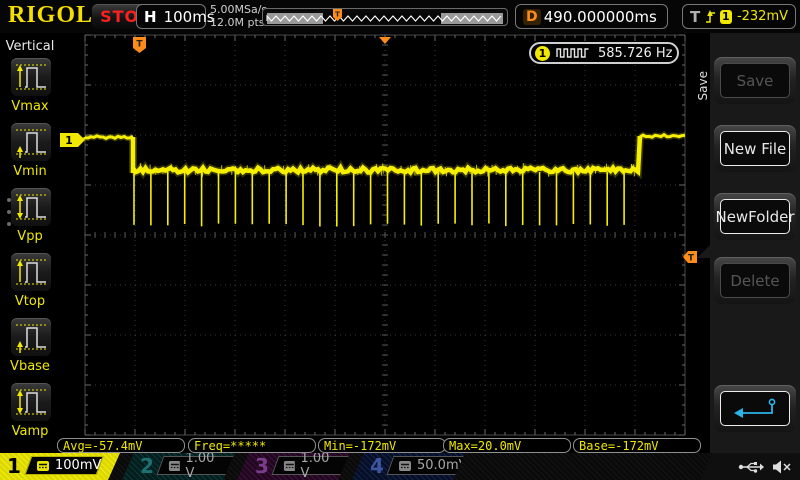 The height and width of the screenshot is (480, 800). I want to click on menu-tab-strip: Save, so click(703, 243).